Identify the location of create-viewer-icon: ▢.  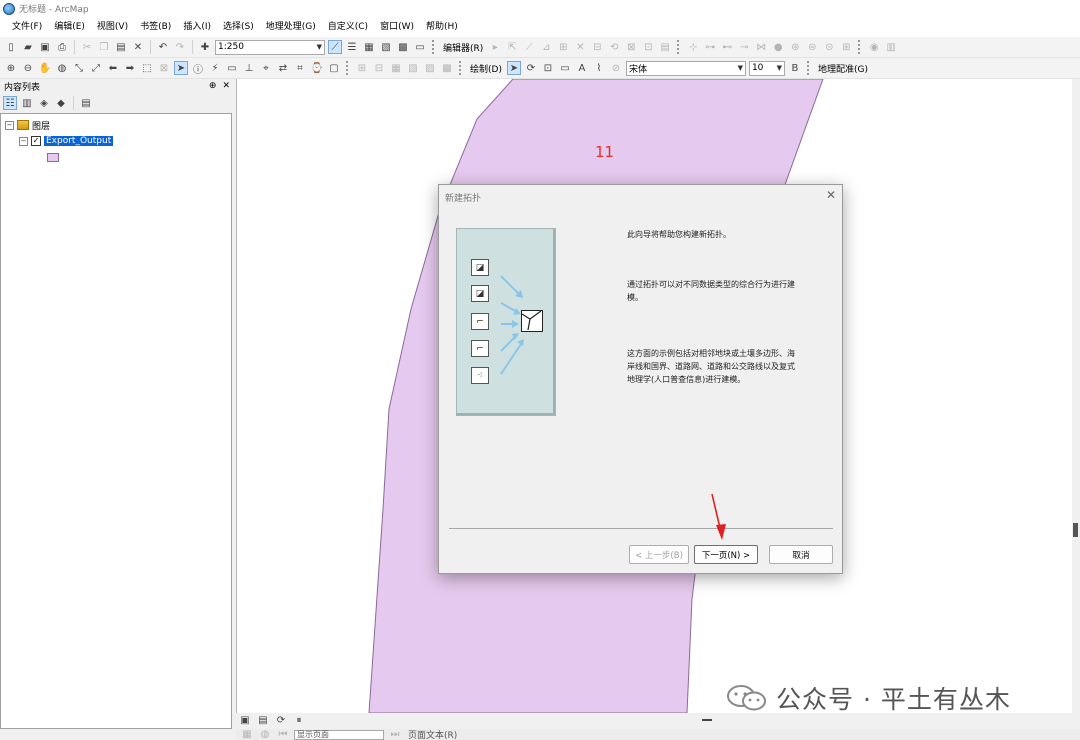
(334, 68).